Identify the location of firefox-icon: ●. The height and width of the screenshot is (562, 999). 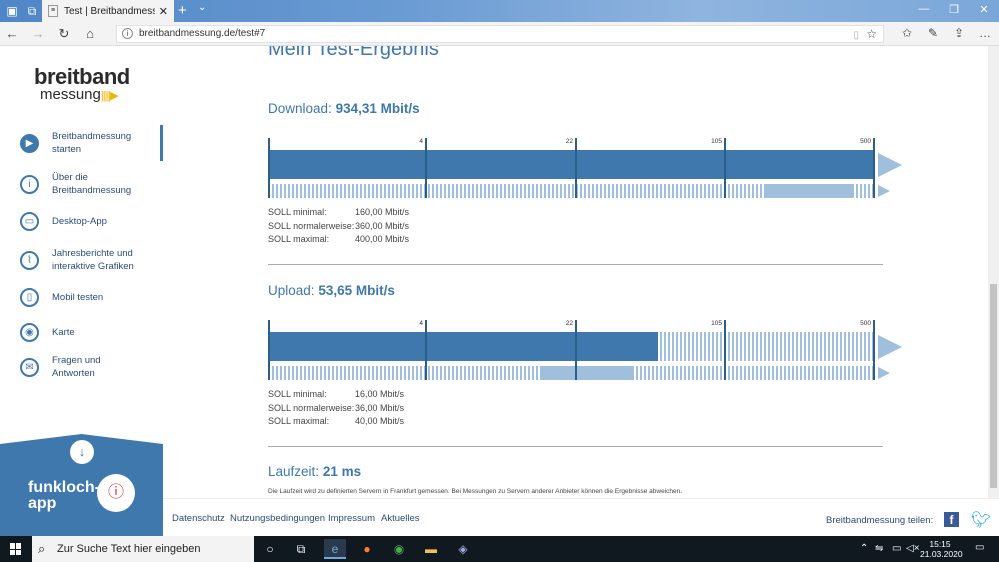
(367, 549).